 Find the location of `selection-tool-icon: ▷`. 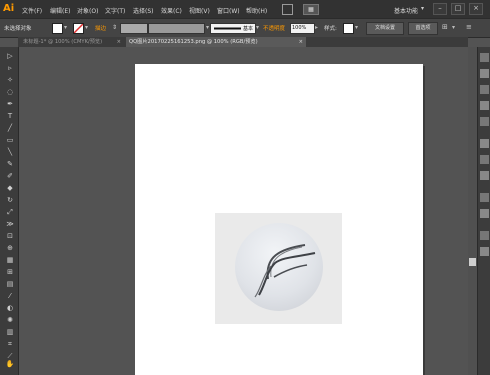

selection-tool-icon: ▷ is located at coordinates (10, 56).